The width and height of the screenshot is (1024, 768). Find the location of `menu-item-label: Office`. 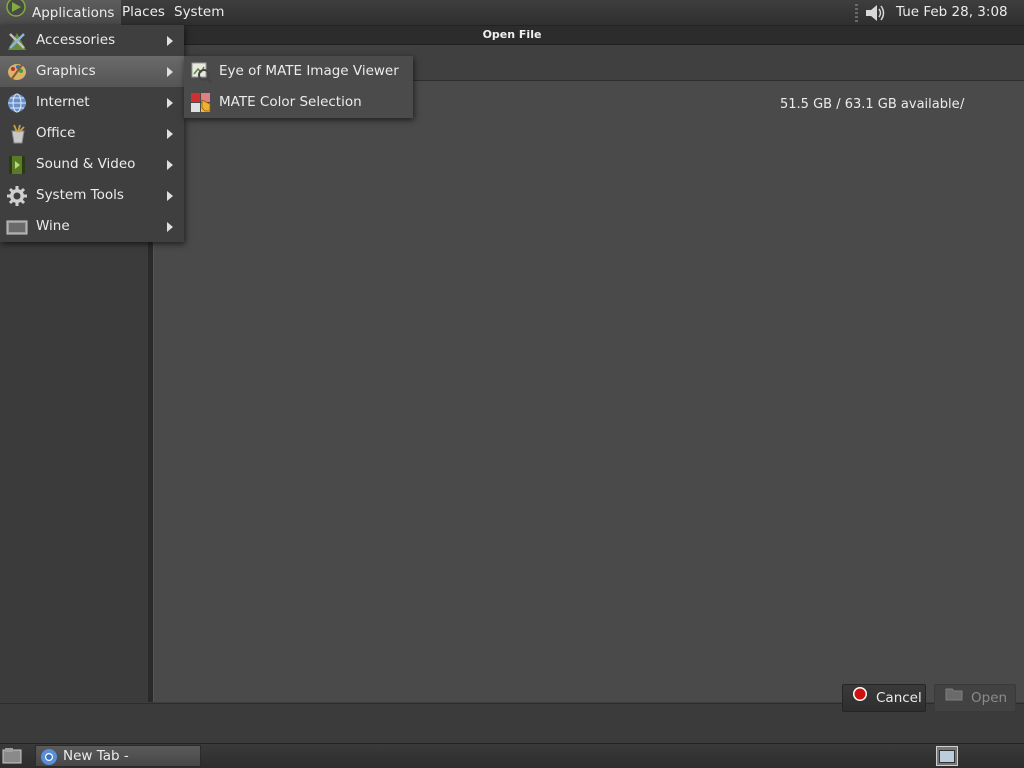

menu-item-label: Office is located at coordinates (56, 133).